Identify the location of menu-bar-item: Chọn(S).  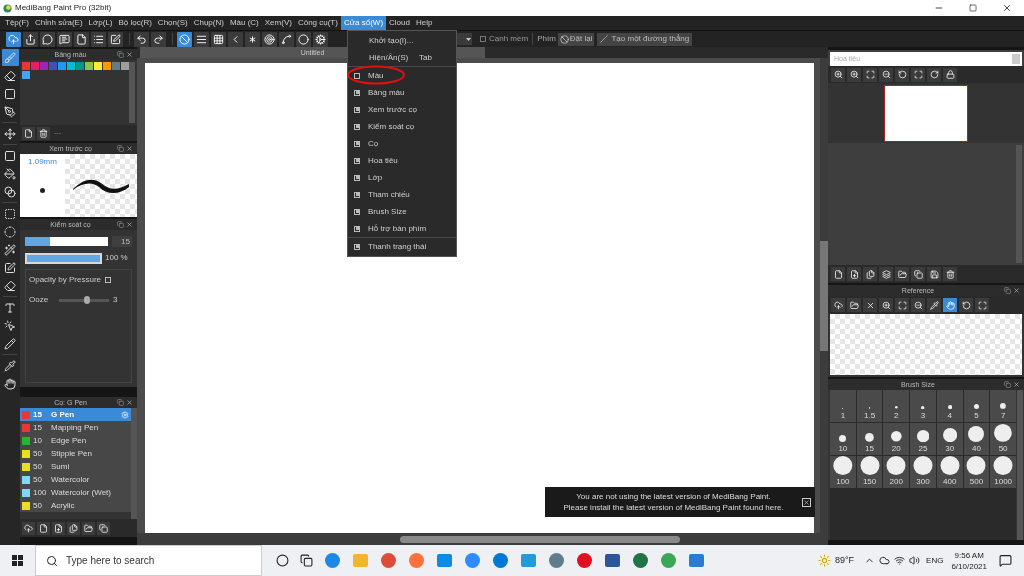
(172, 23).